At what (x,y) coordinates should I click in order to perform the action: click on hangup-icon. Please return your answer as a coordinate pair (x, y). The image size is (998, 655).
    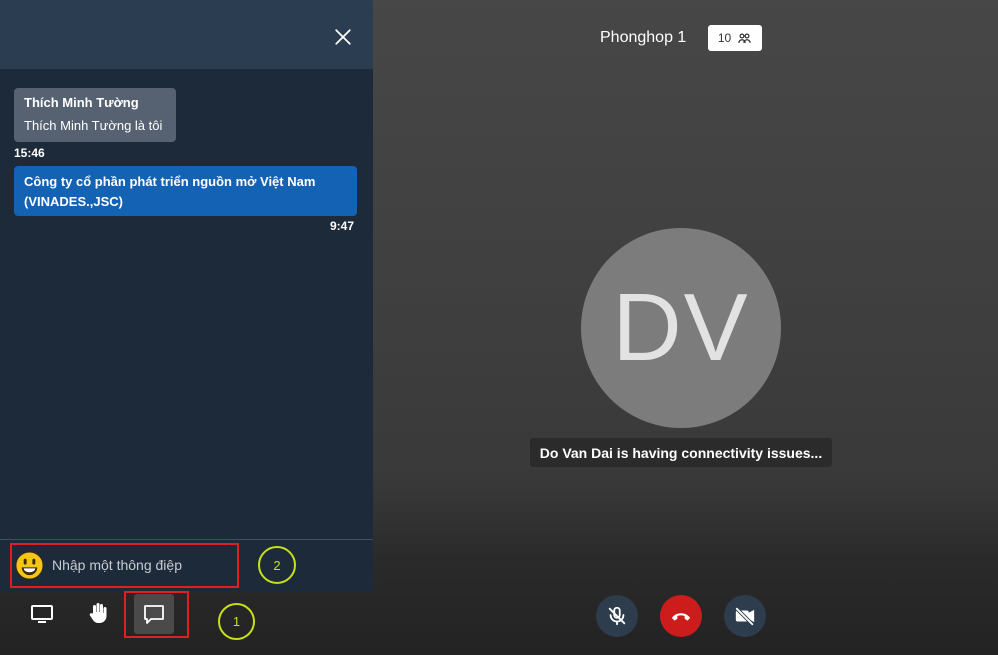
    Looking at the image, I should click on (681, 617).